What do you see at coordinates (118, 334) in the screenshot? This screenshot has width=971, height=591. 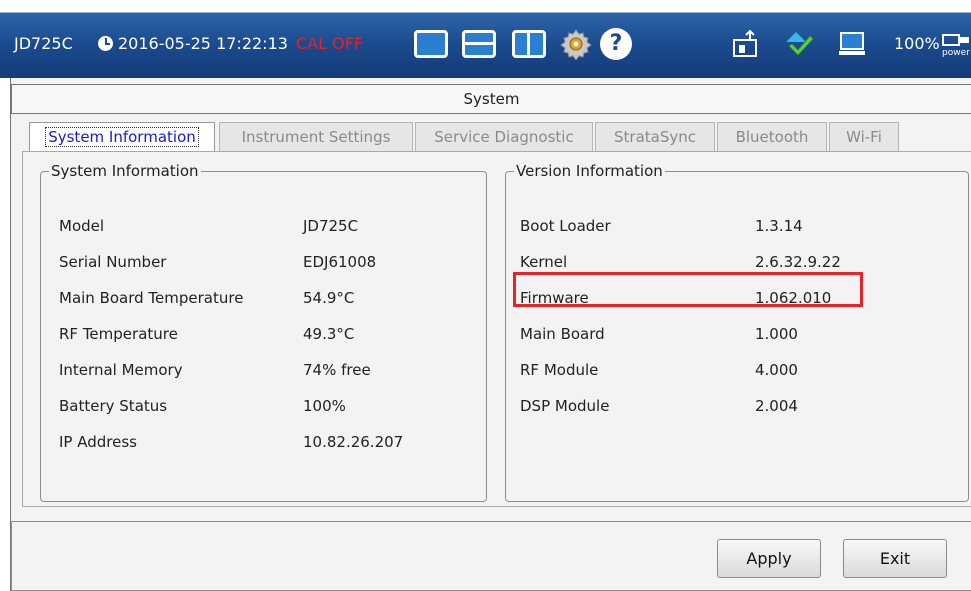 I see `row-label: RF Temperature` at bounding box center [118, 334].